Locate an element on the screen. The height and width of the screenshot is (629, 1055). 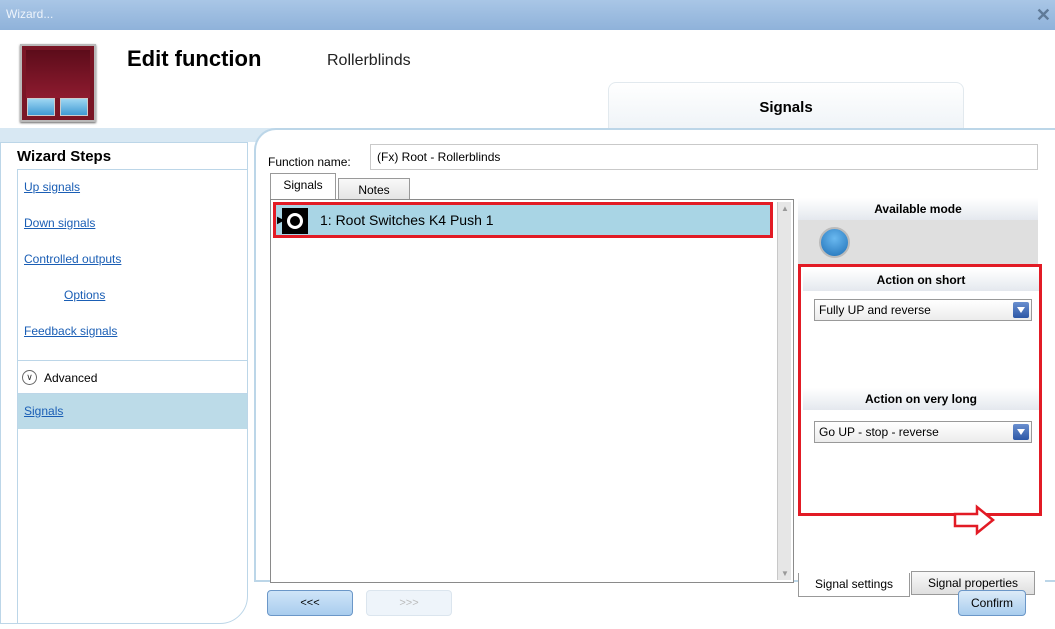
action-very-long-value: Go UP - stop - reverse is located at coordinates (879, 432).